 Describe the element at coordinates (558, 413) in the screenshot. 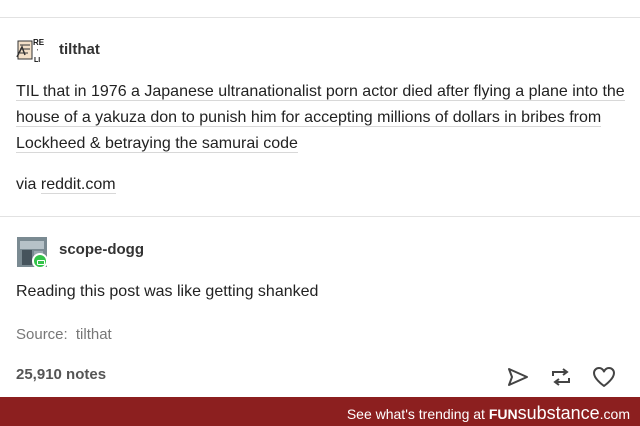

I see `footer-brand-substance: substance` at that location.